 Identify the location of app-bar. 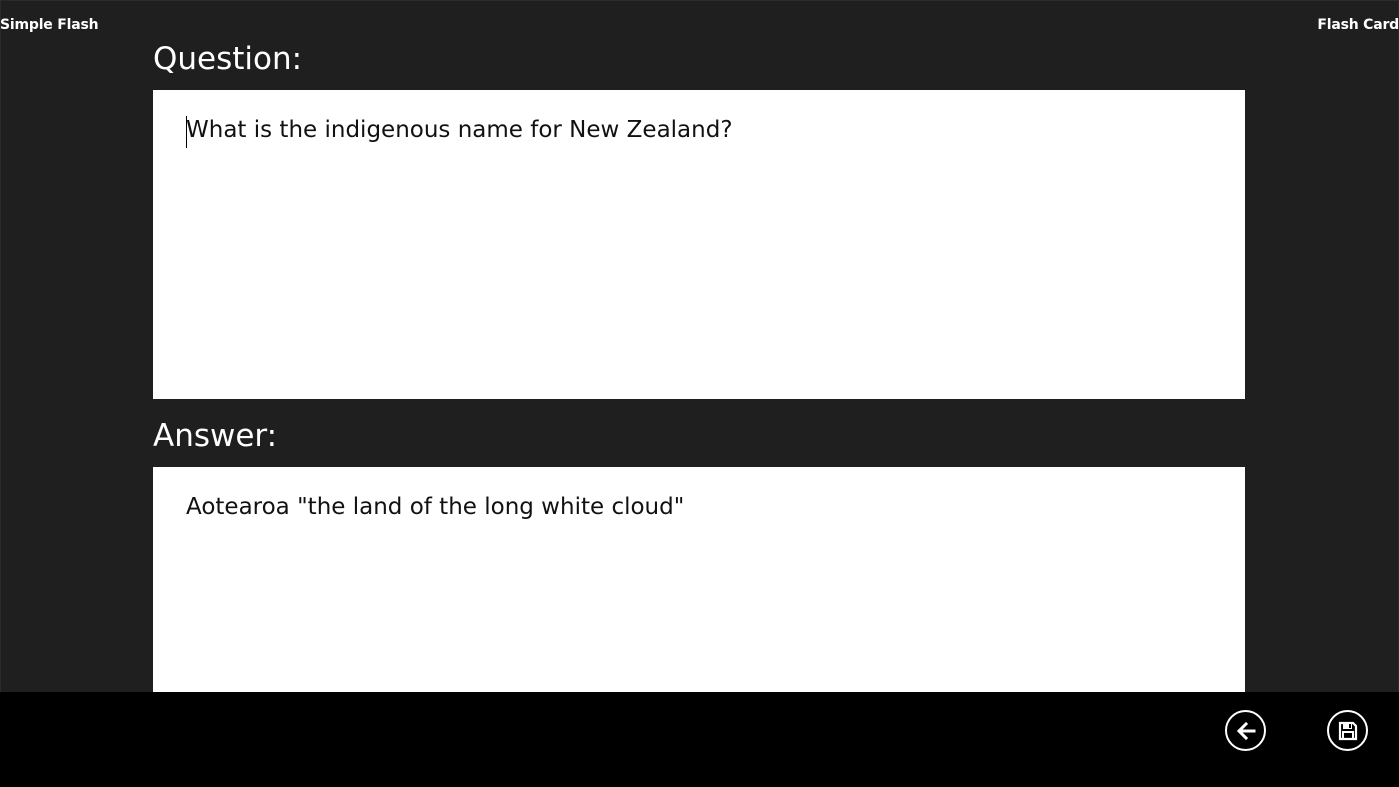
(699, 739).